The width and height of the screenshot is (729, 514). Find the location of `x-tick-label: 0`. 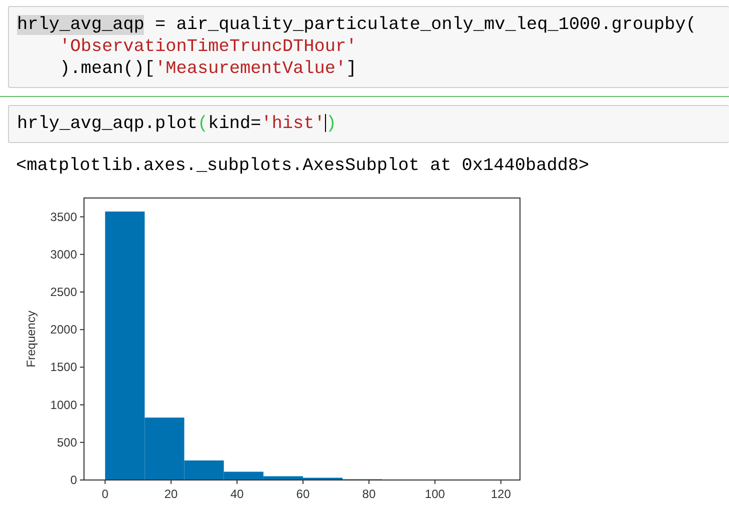

x-tick-label: 0 is located at coordinates (105, 494).